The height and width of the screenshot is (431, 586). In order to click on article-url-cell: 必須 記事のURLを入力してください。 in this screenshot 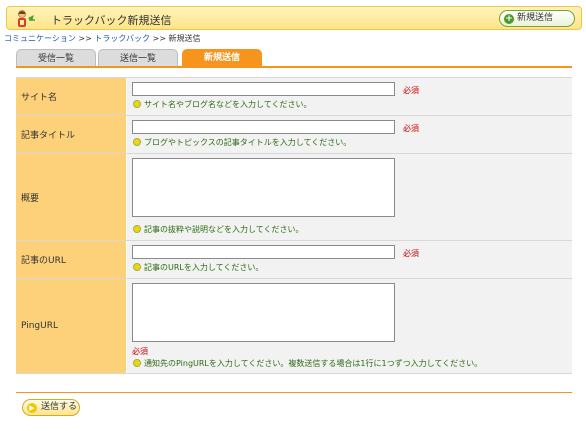, I will do `click(349, 259)`.